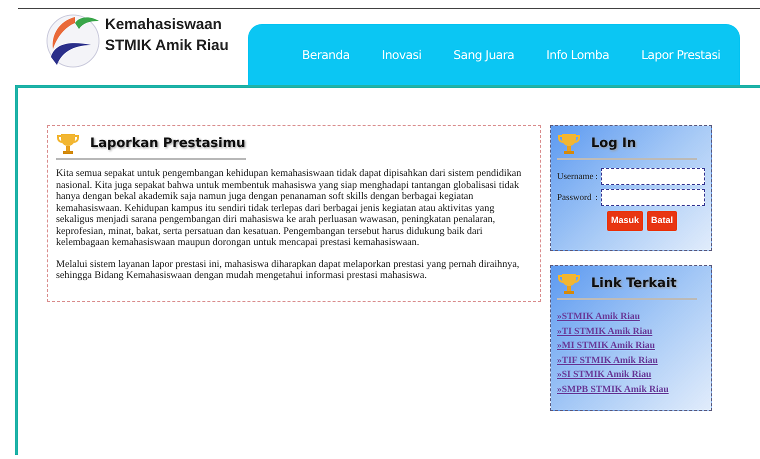  Describe the element at coordinates (631, 361) in the screenshot. I see `link: »TIF STMIK Amik Riau` at that location.